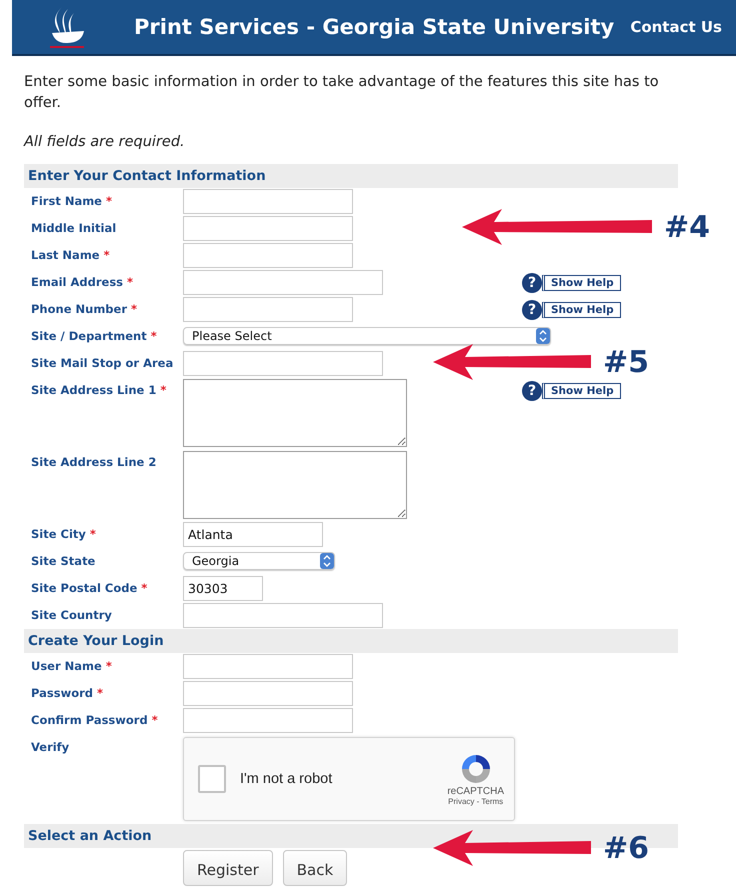 The height and width of the screenshot is (890, 736). What do you see at coordinates (94, 719) in the screenshot?
I see `field-label: Confirm Password *` at bounding box center [94, 719].